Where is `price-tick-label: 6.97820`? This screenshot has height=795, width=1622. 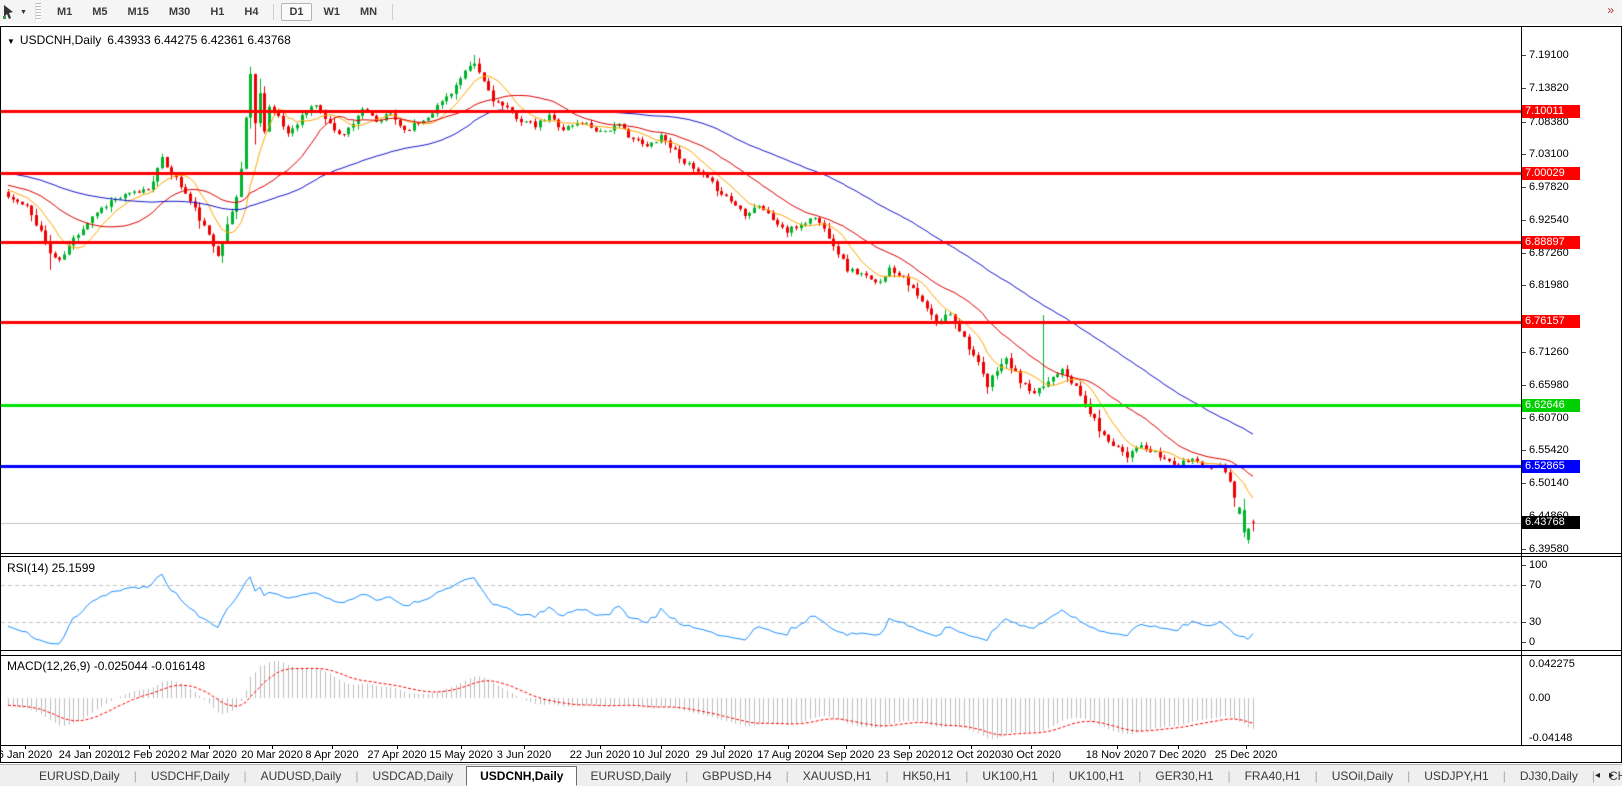
price-tick-label: 6.97820 is located at coordinates (1549, 187).